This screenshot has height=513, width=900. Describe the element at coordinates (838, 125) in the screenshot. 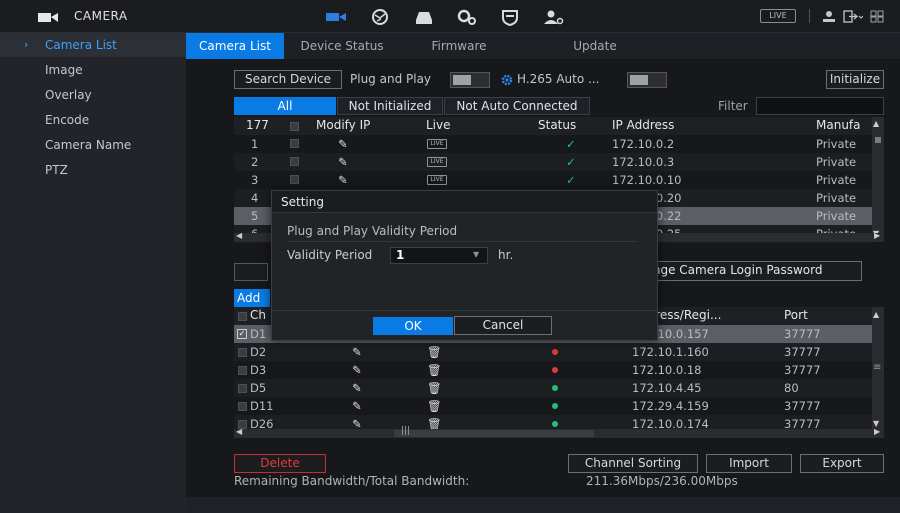

I see `column-header-manufacturer: Manufa` at that location.